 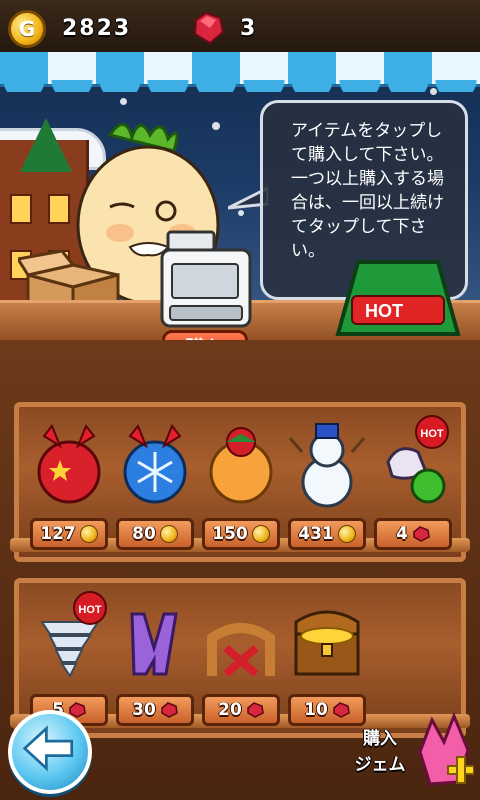 What do you see at coordinates (97, 28) in the screenshot?
I see `coin-count: 2823` at bounding box center [97, 28].